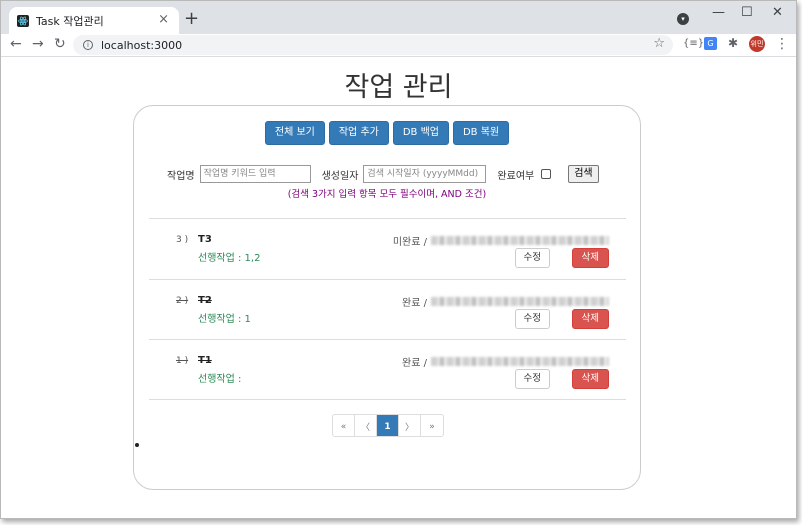 The width and height of the screenshot is (802, 525). Describe the element at coordinates (777, 12) in the screenshot. I see `close-window-button: ✕` at that location.